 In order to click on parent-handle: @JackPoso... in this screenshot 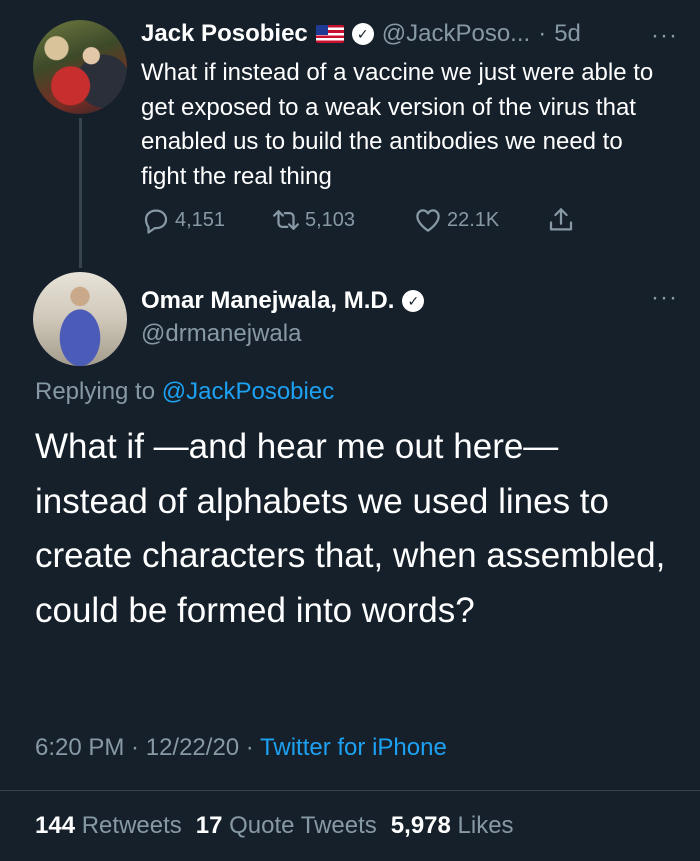, I will do `click(456, 34)`.